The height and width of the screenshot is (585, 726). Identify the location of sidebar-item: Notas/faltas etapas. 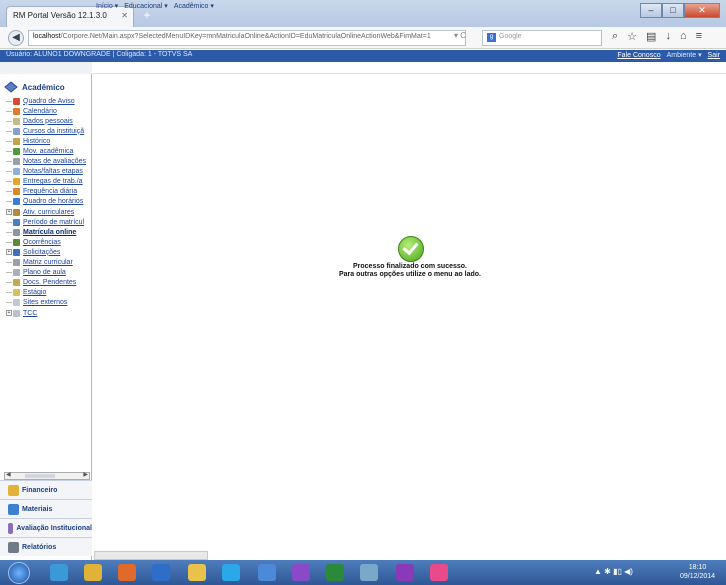
(49, 172).